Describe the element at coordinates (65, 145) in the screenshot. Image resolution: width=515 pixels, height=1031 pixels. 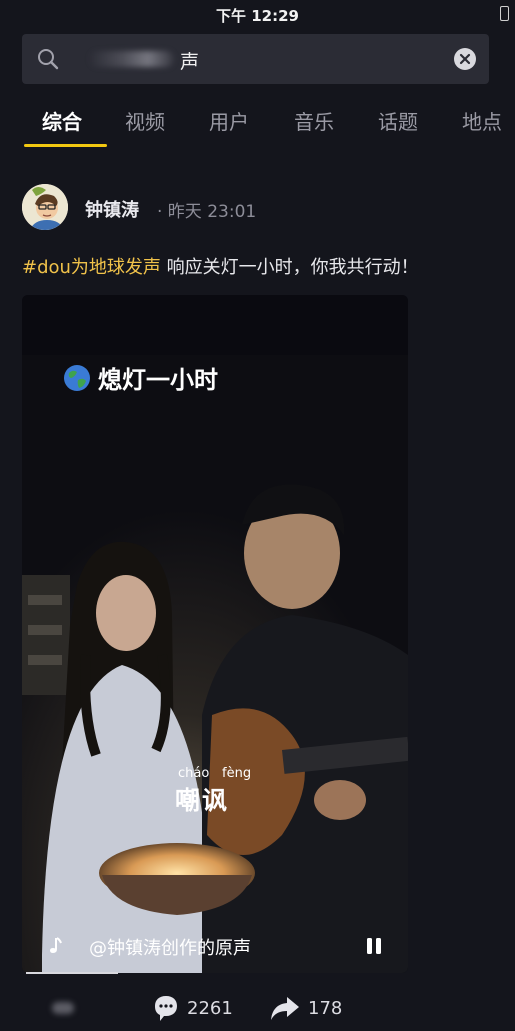
I see `active-tab-indicator` at that location.